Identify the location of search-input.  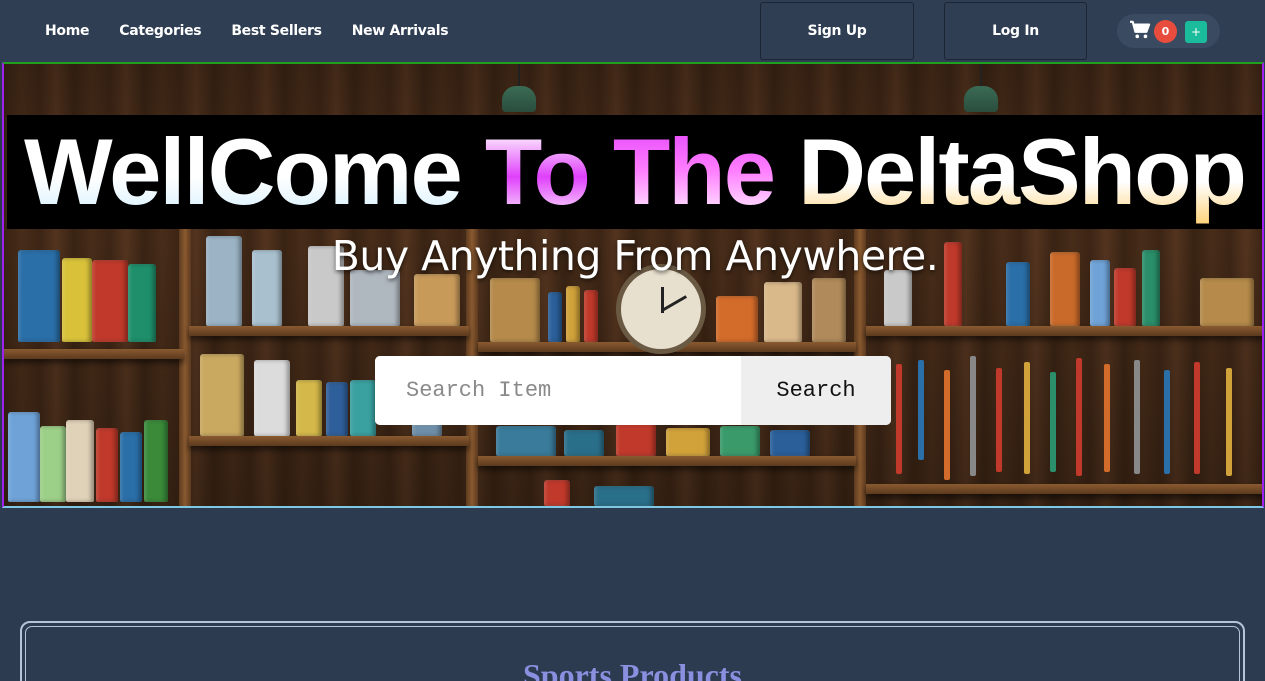
(558, 390).